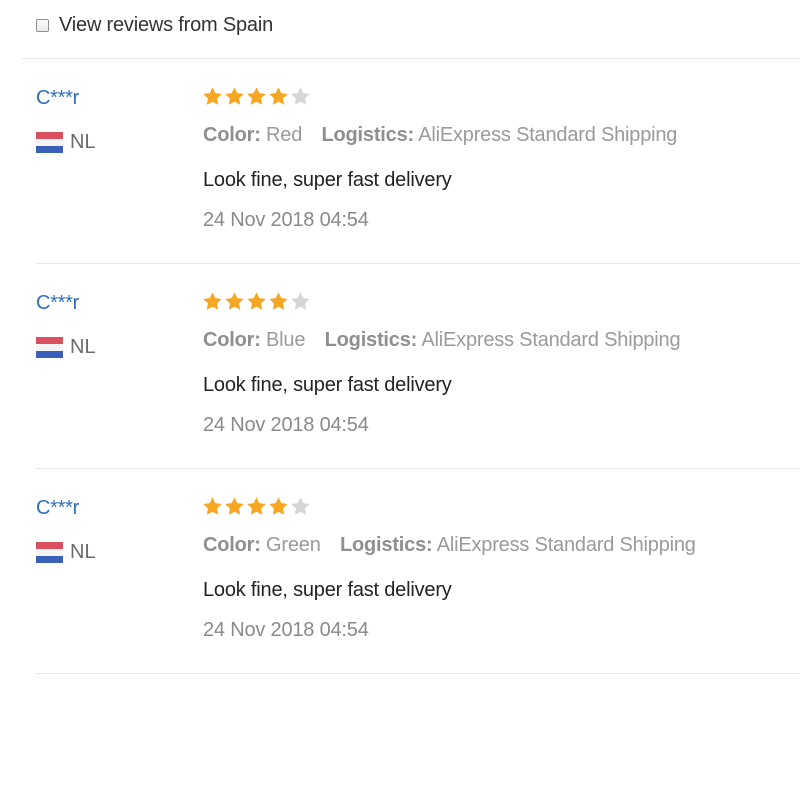 Image resolution: width=800 pixels, height=800 pixels. What do you see at coordinates (286, 340) in the screenshot?
I see `color-value: Blue` at bounding box center [286, 340].